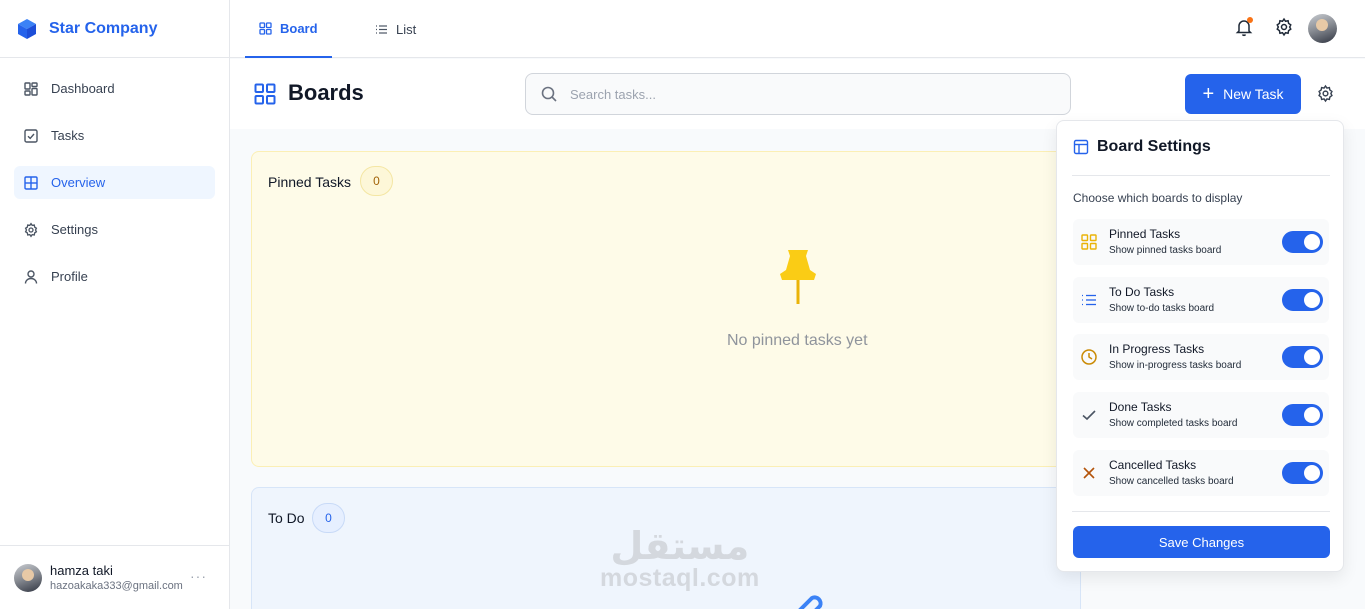  Describe the element at coordinates (114, 135) in the screenshot. I see `sidebar-item-tasks: Tasks` at that location.